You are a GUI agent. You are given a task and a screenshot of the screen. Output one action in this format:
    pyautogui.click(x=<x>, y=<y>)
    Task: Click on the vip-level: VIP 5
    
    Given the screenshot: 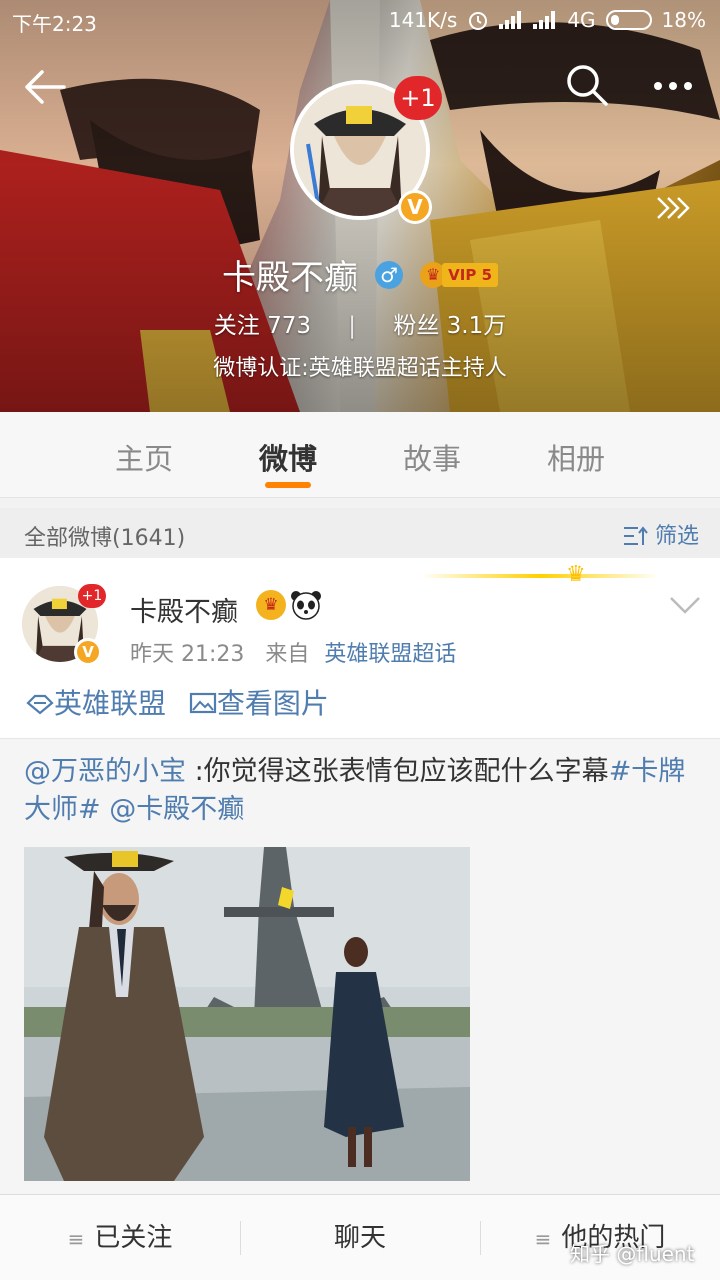 What is the action you would take?
    pyautogui.click(x=470, y=274)
    